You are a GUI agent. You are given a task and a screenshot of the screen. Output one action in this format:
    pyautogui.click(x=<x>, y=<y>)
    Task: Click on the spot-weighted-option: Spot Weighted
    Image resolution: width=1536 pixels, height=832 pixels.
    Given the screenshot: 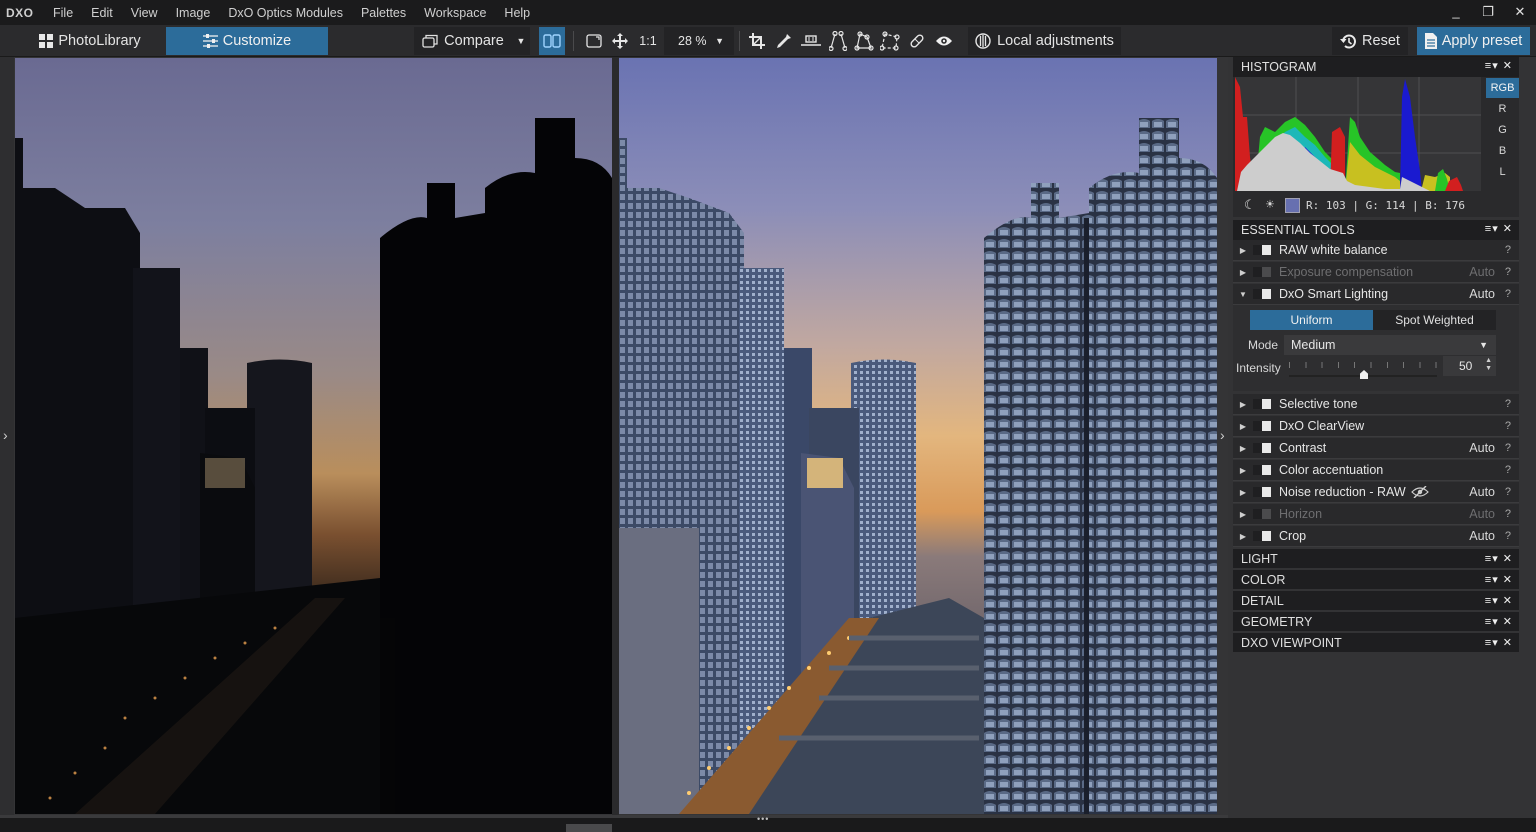 What is the action you would take?
    pyautogui.click(x=1434, y=320)
    